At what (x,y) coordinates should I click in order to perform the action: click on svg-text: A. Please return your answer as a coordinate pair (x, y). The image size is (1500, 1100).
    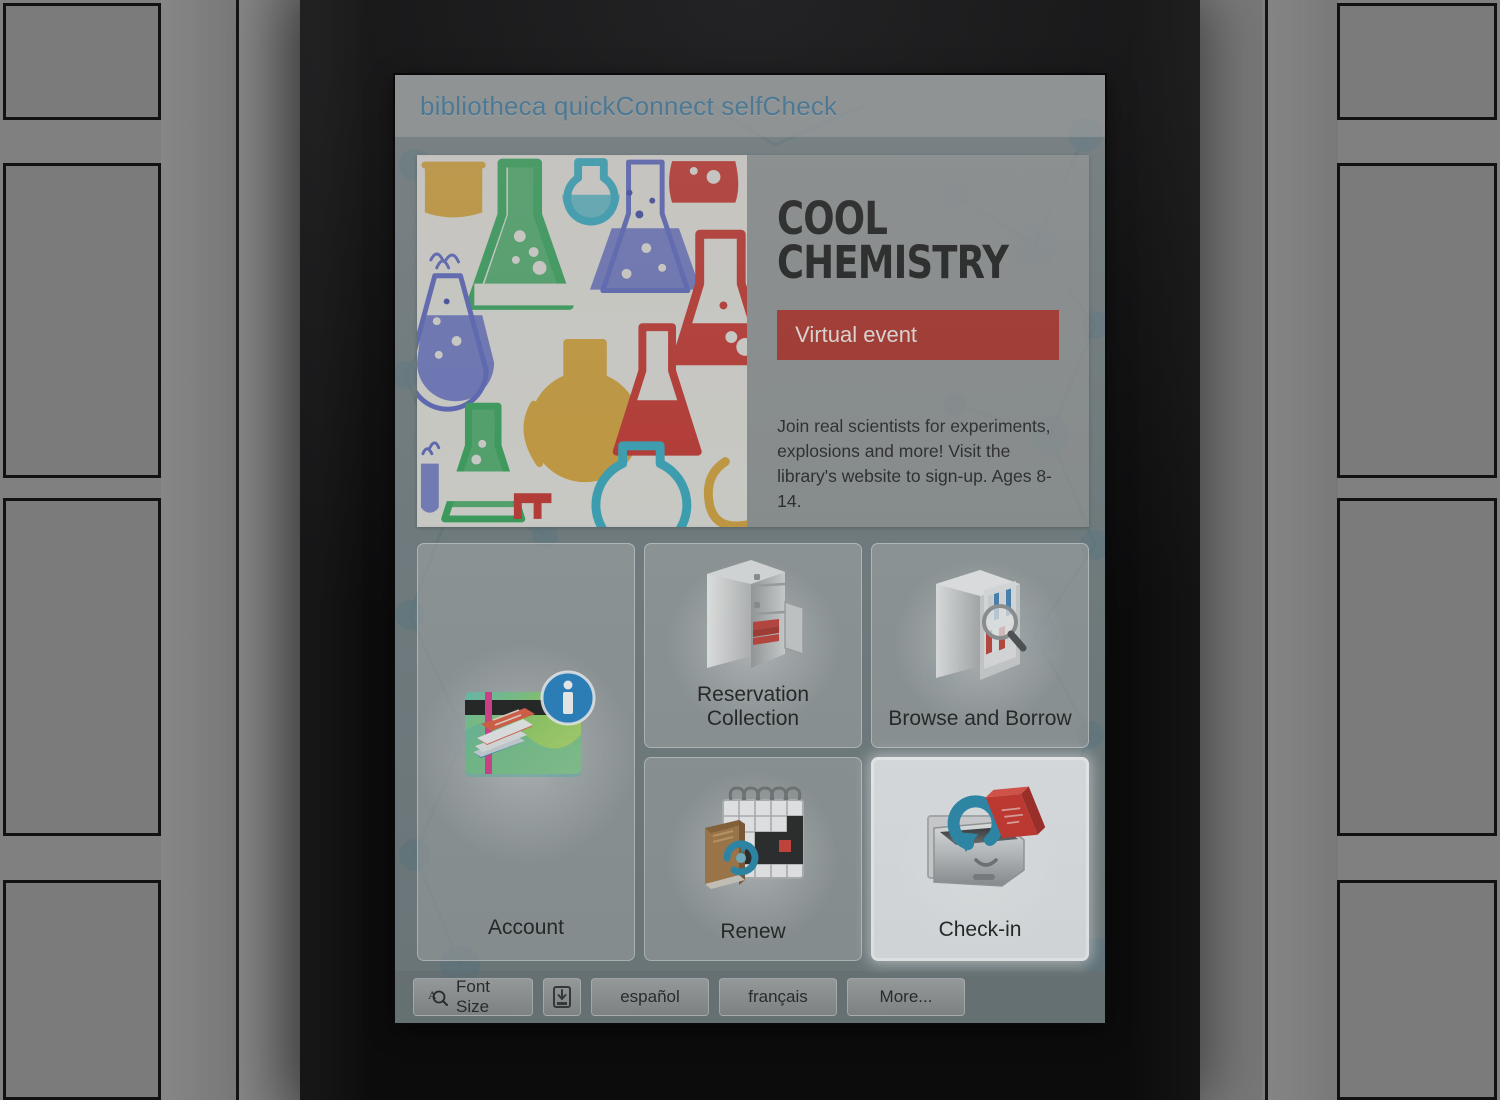
    Looking at the image, I should click on (432, 995).